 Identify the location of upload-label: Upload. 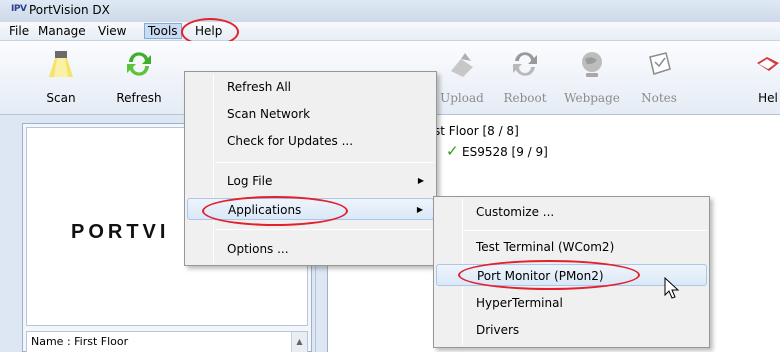
(462, 98).